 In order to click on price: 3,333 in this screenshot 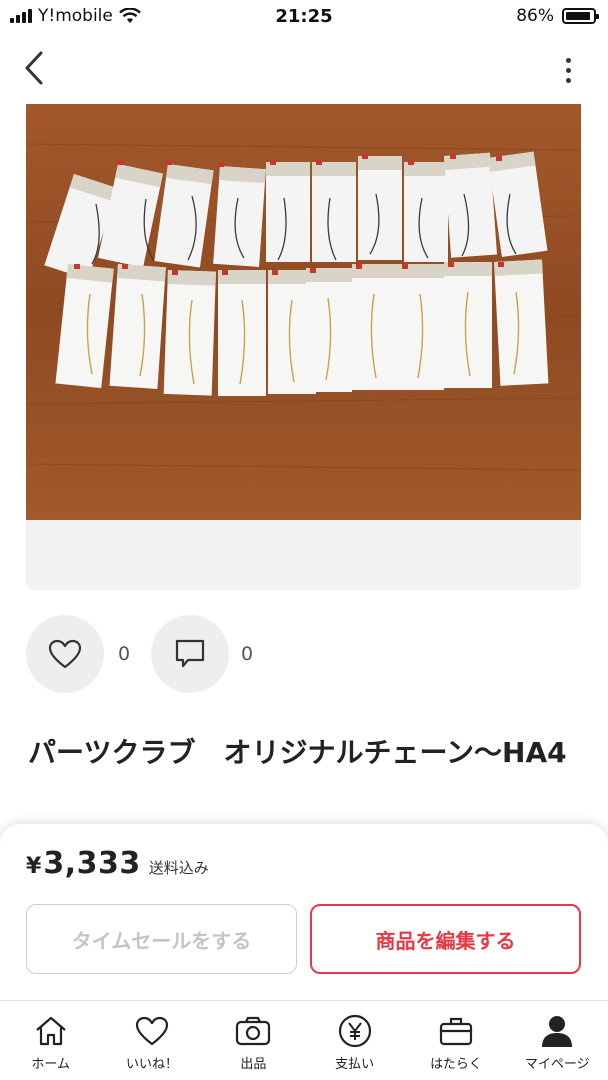, I will do `click(92, 863)`.